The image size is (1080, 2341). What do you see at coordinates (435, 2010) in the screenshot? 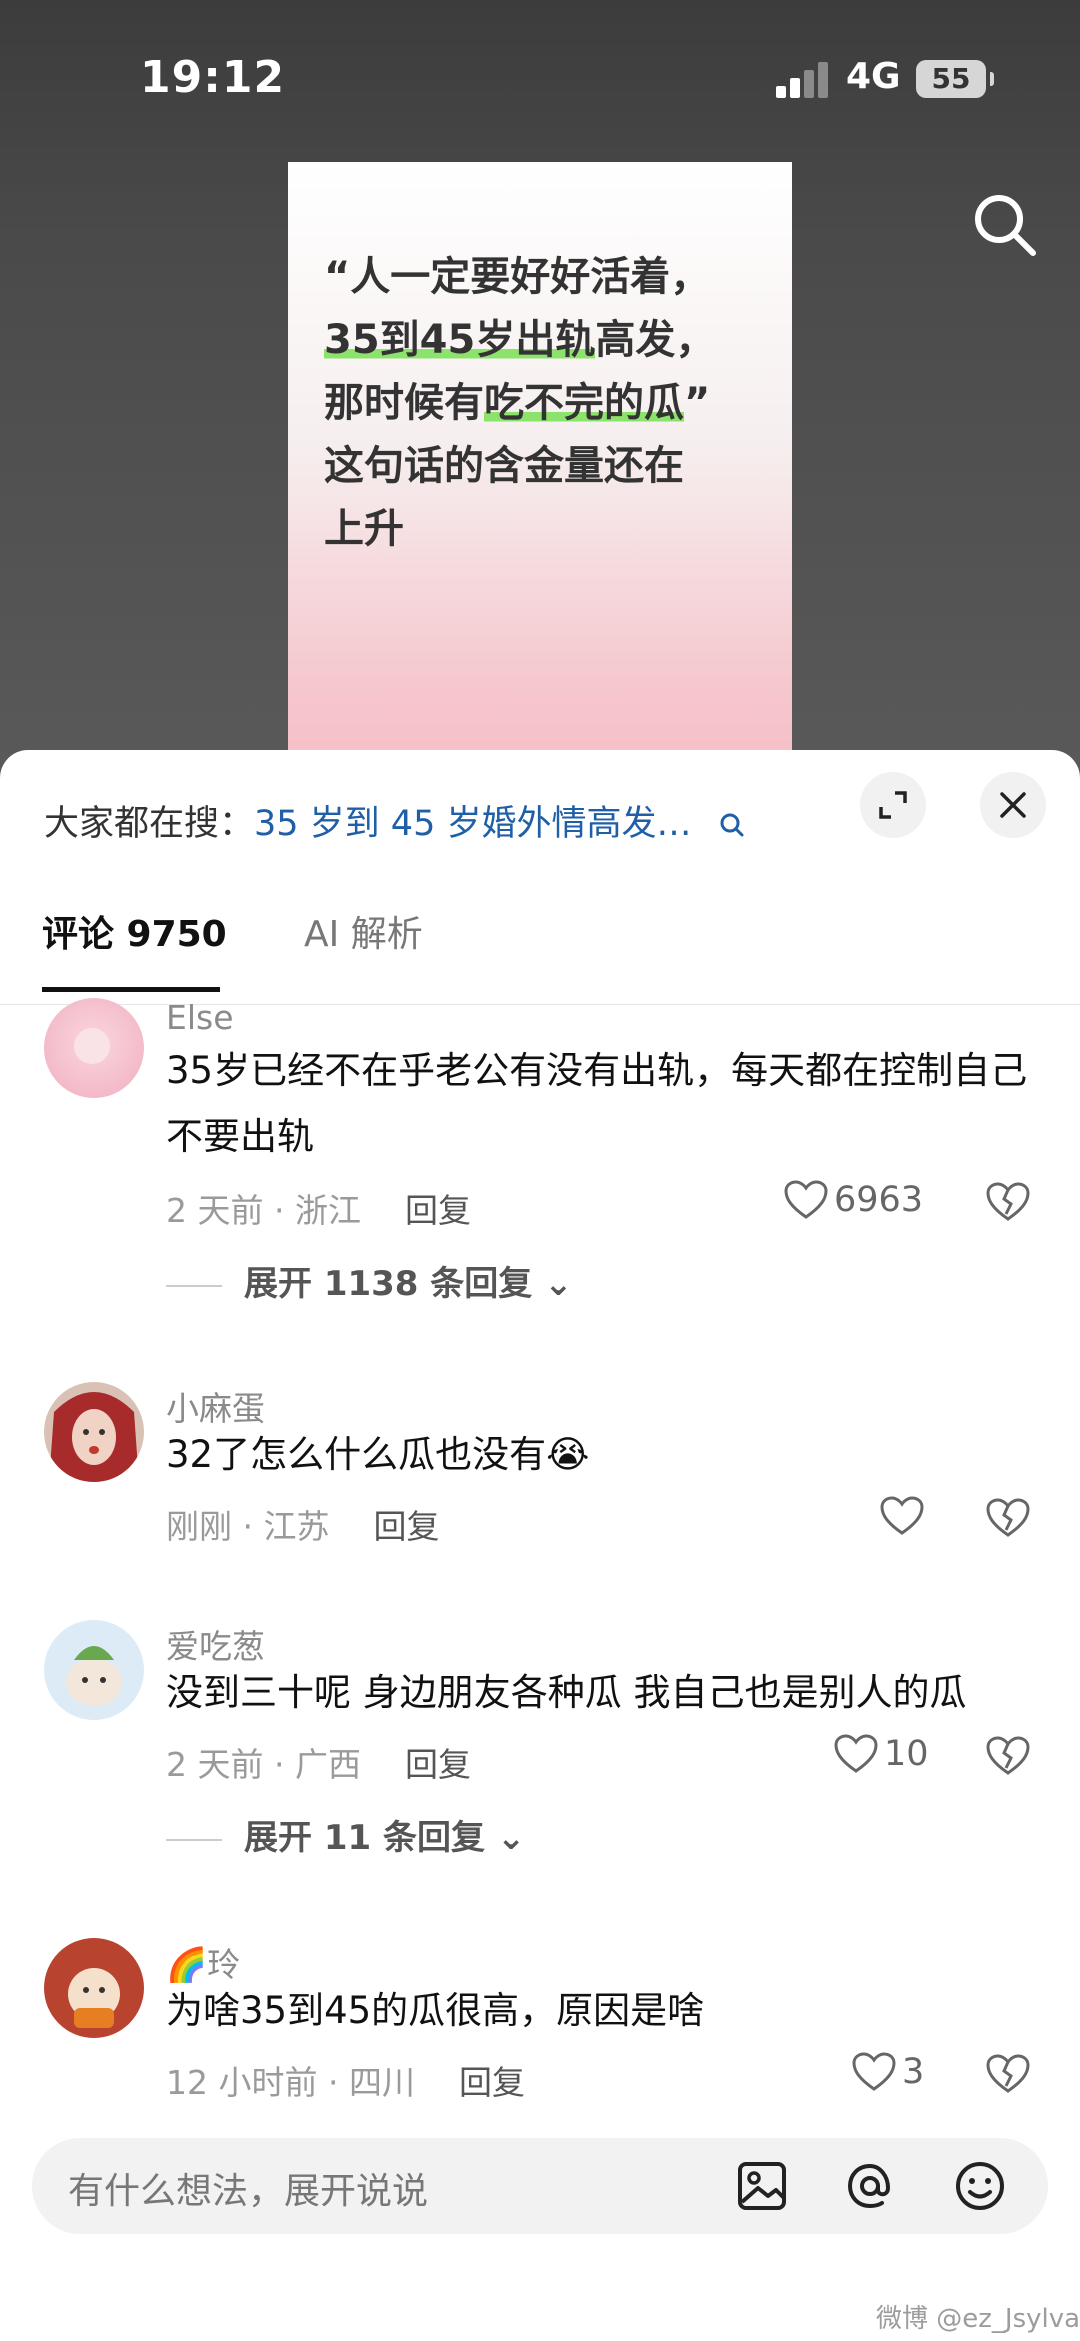
I see `comment-text: 为啥35到45的瓜很高，原因是啥` at bounding box center [435, 2010].